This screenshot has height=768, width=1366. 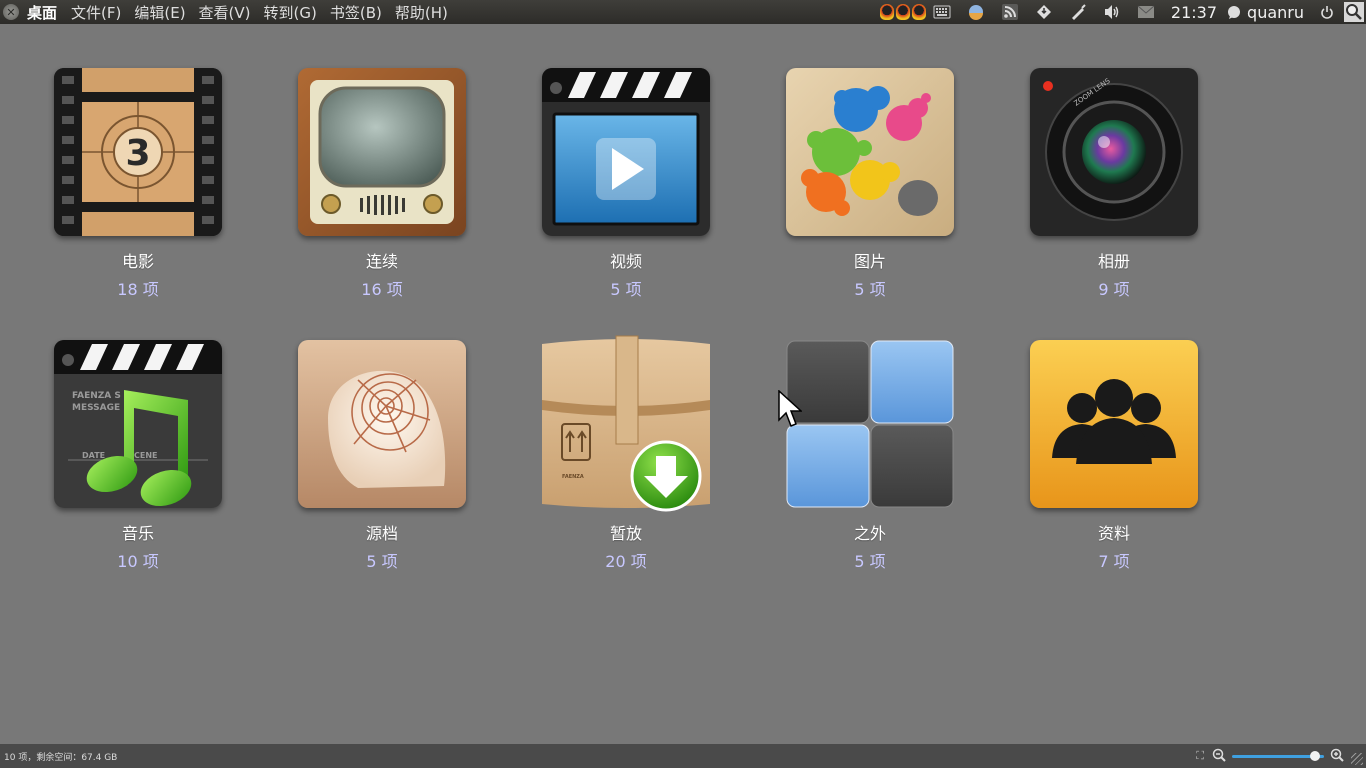 What do you see at coordinates (381, 533) in the screenshot?
I see `folder-name: 源档` at bounding box center [381, 533].